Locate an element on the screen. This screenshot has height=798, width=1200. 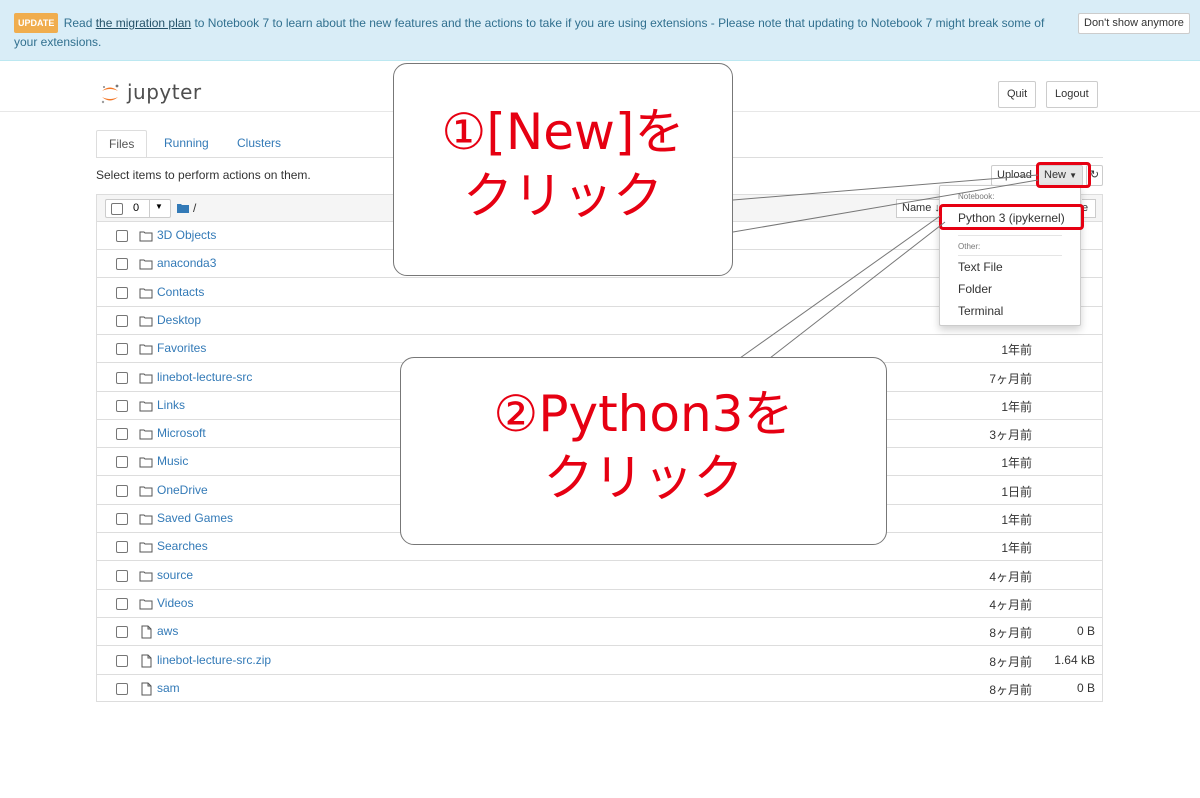
file-name-link: Contacts is located at coordinates (180, 292).